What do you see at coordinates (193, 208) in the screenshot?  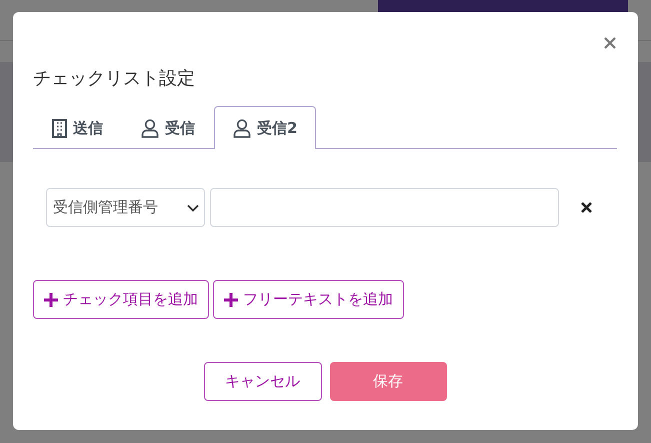 I see `chevron-icon` at bounding box center [193, 208].